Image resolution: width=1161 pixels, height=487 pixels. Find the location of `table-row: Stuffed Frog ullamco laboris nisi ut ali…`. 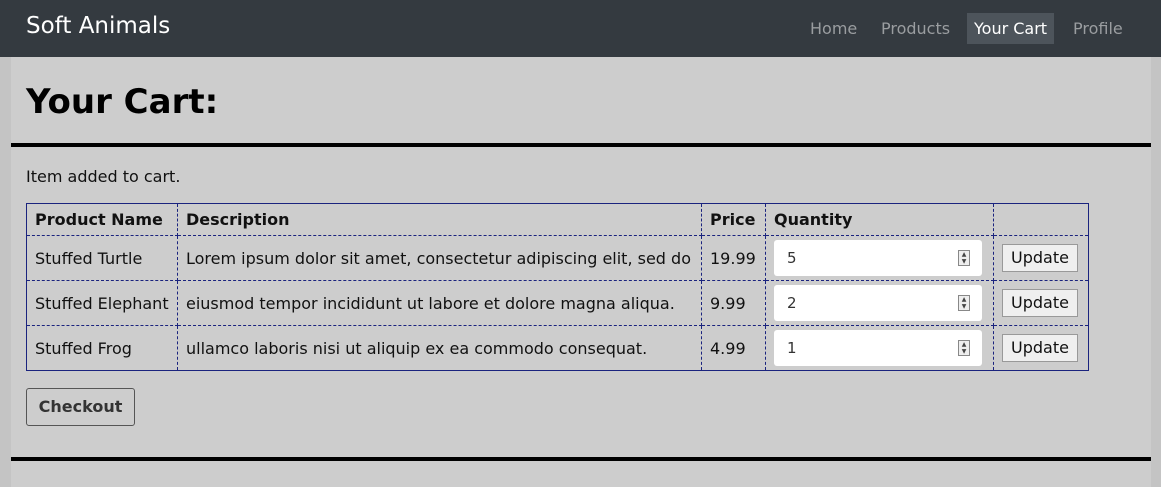

table-row: Stuffed Frog ullamco laboris nisi ut ali… is located at coordinates (557, 348).